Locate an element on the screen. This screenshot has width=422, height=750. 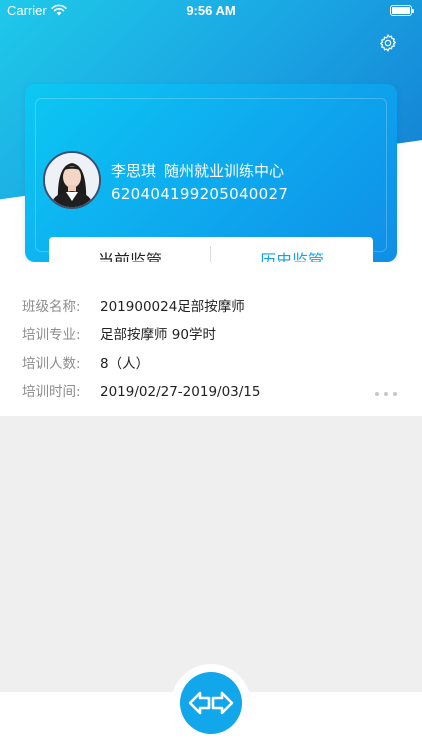
more-options-icon is located at coordinates (387, 395).